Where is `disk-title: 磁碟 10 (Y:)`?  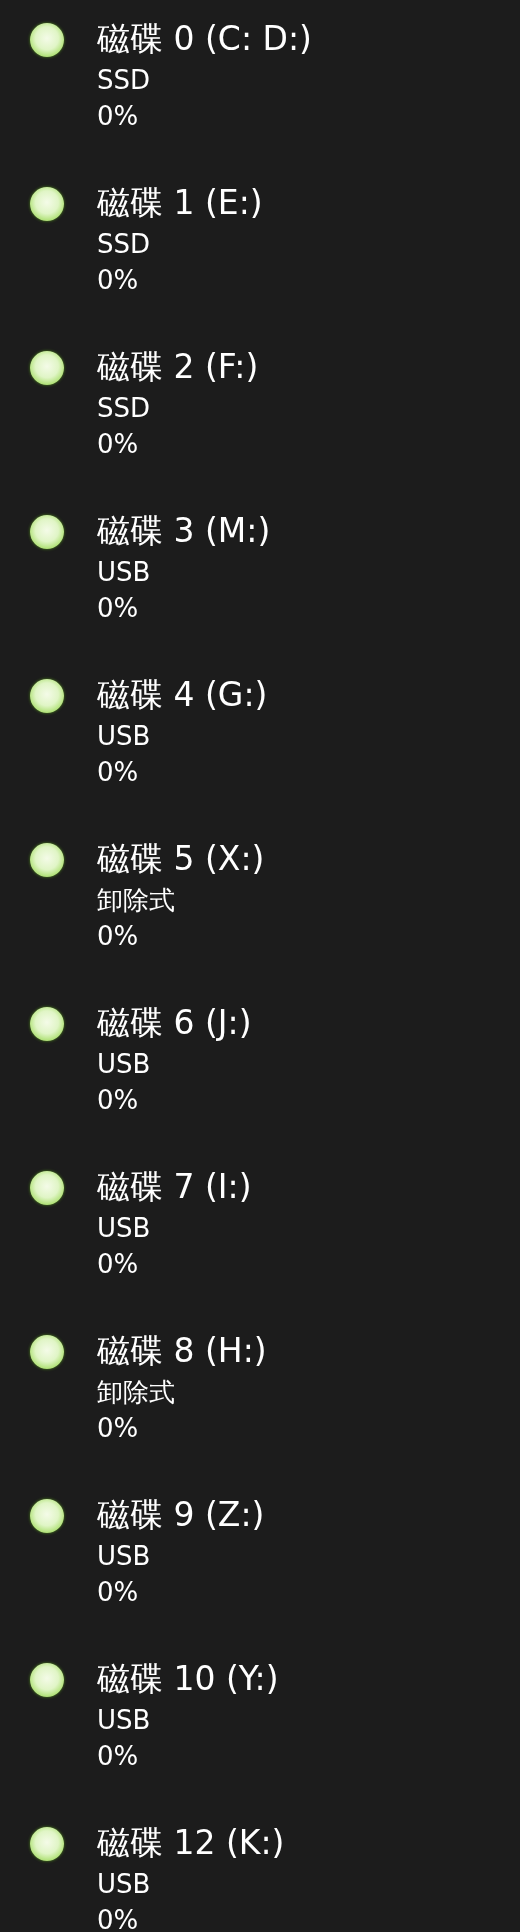
disk-title: 磁碟 10 (Y:) is located at coordinates (188, 1679).